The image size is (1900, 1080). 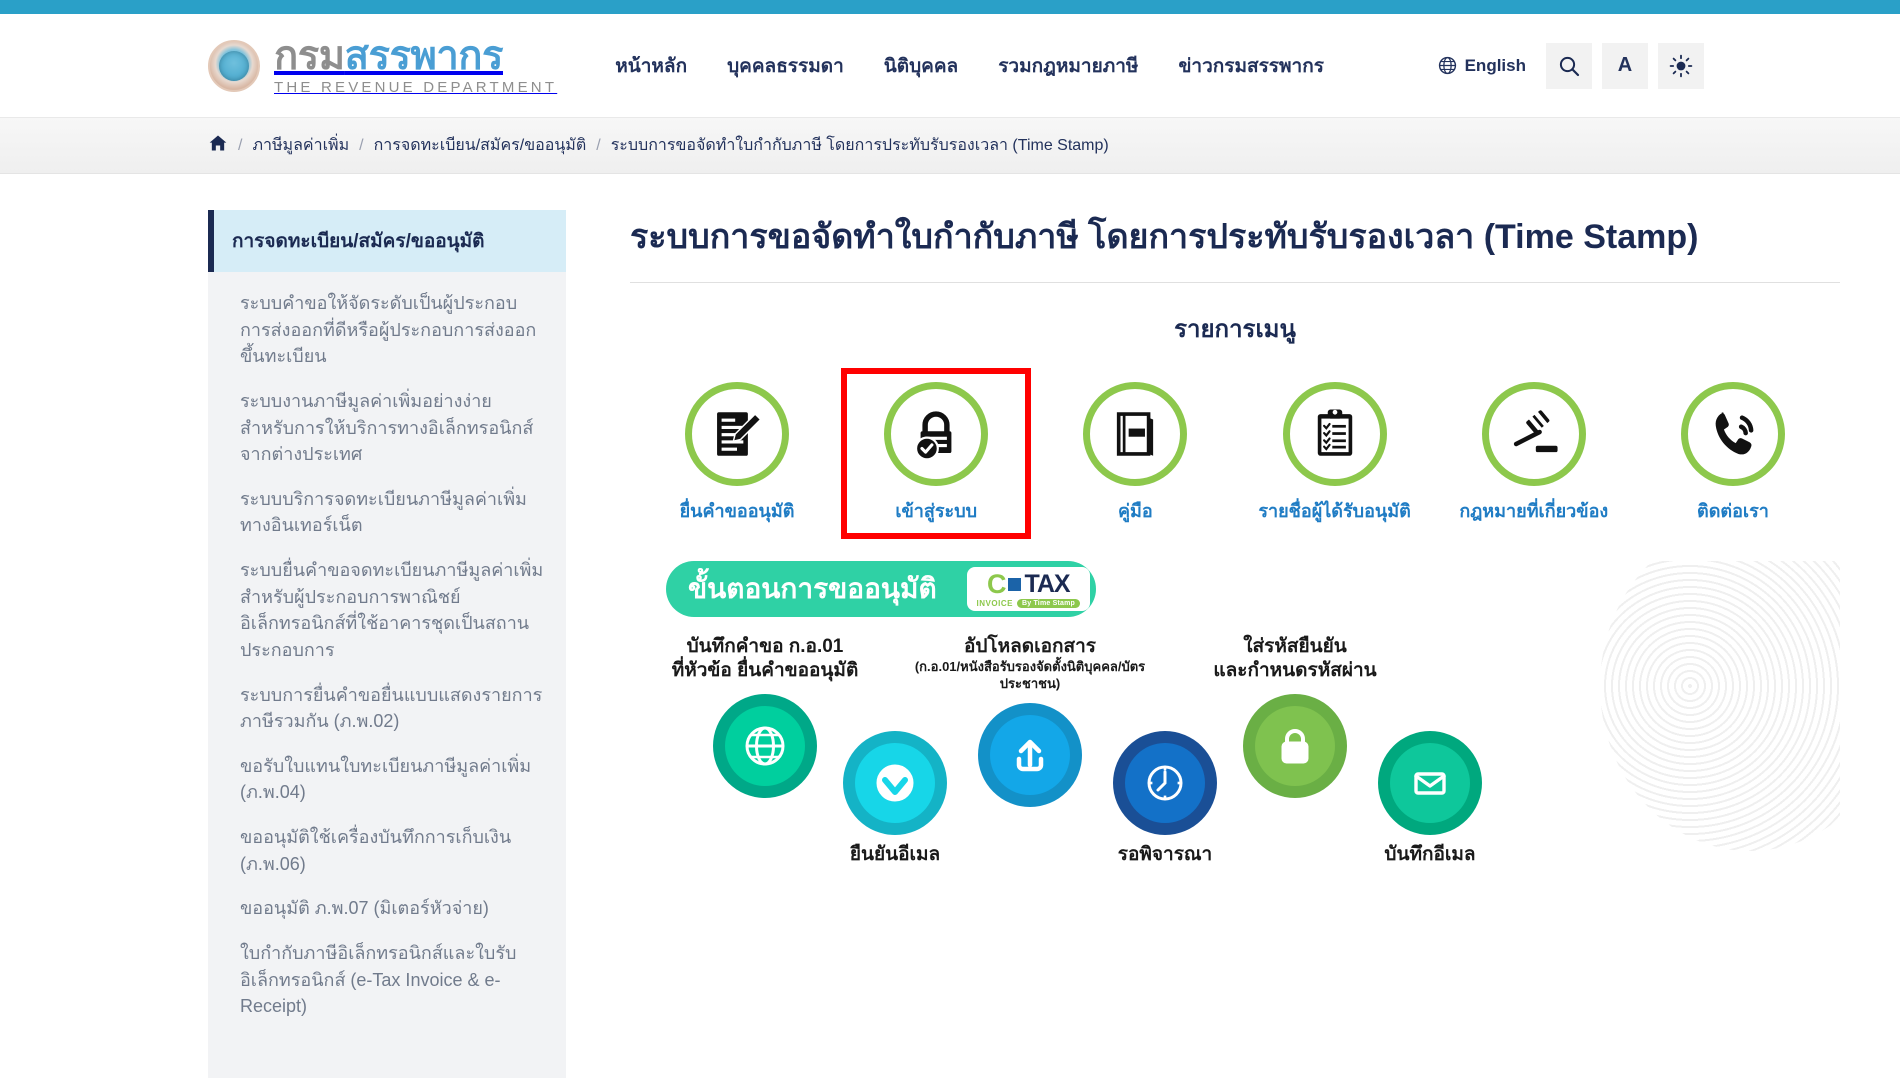 I want to click on search-icon, so click(x=1569, y=66).